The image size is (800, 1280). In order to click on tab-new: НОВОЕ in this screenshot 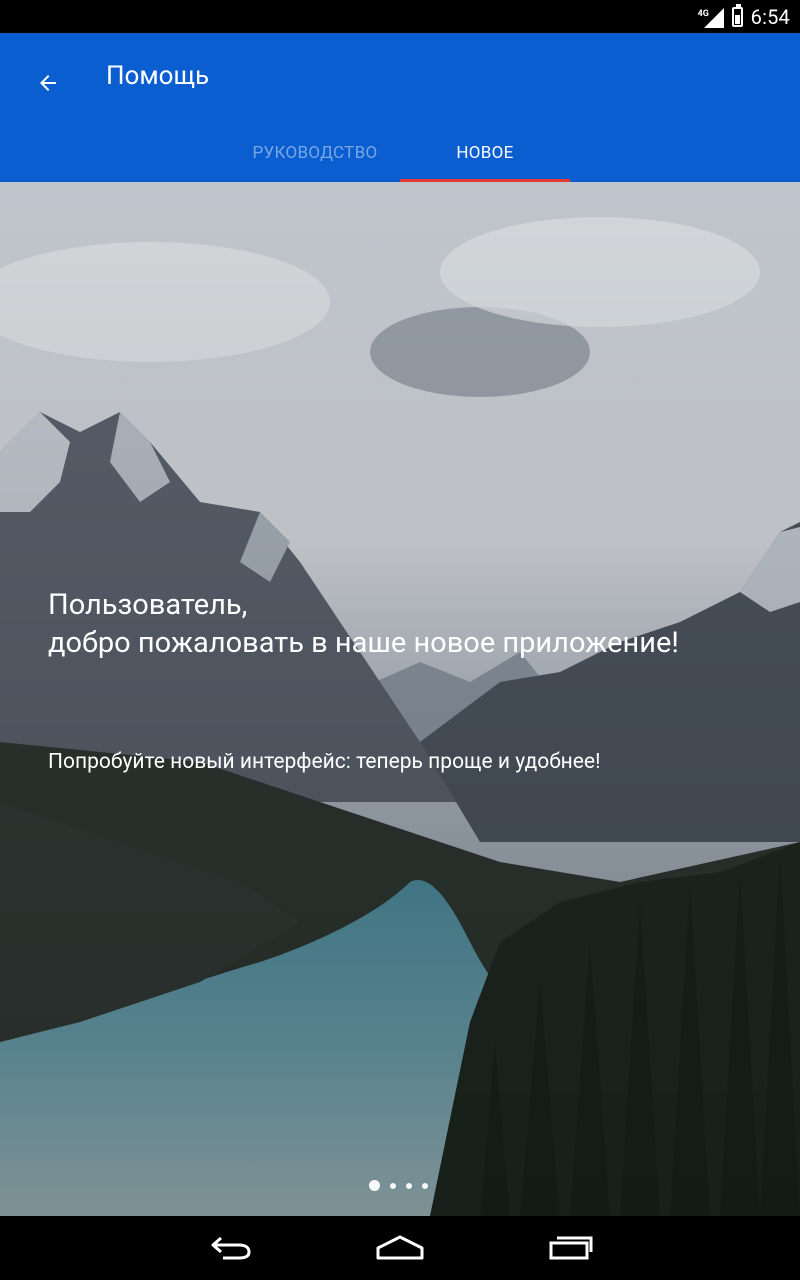, I will do `click(485, 152)`.